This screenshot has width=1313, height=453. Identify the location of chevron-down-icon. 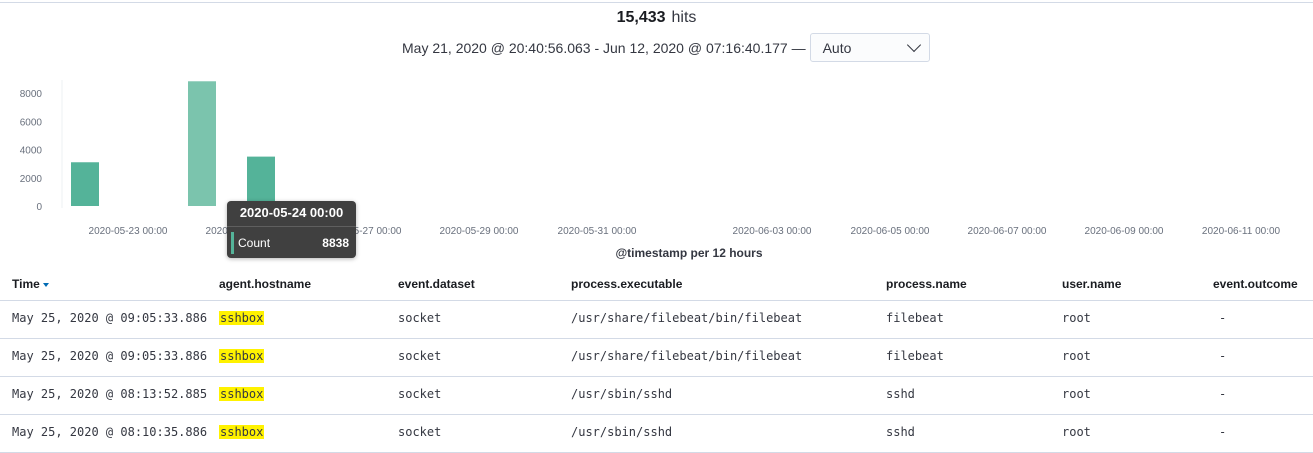
(913, 45).